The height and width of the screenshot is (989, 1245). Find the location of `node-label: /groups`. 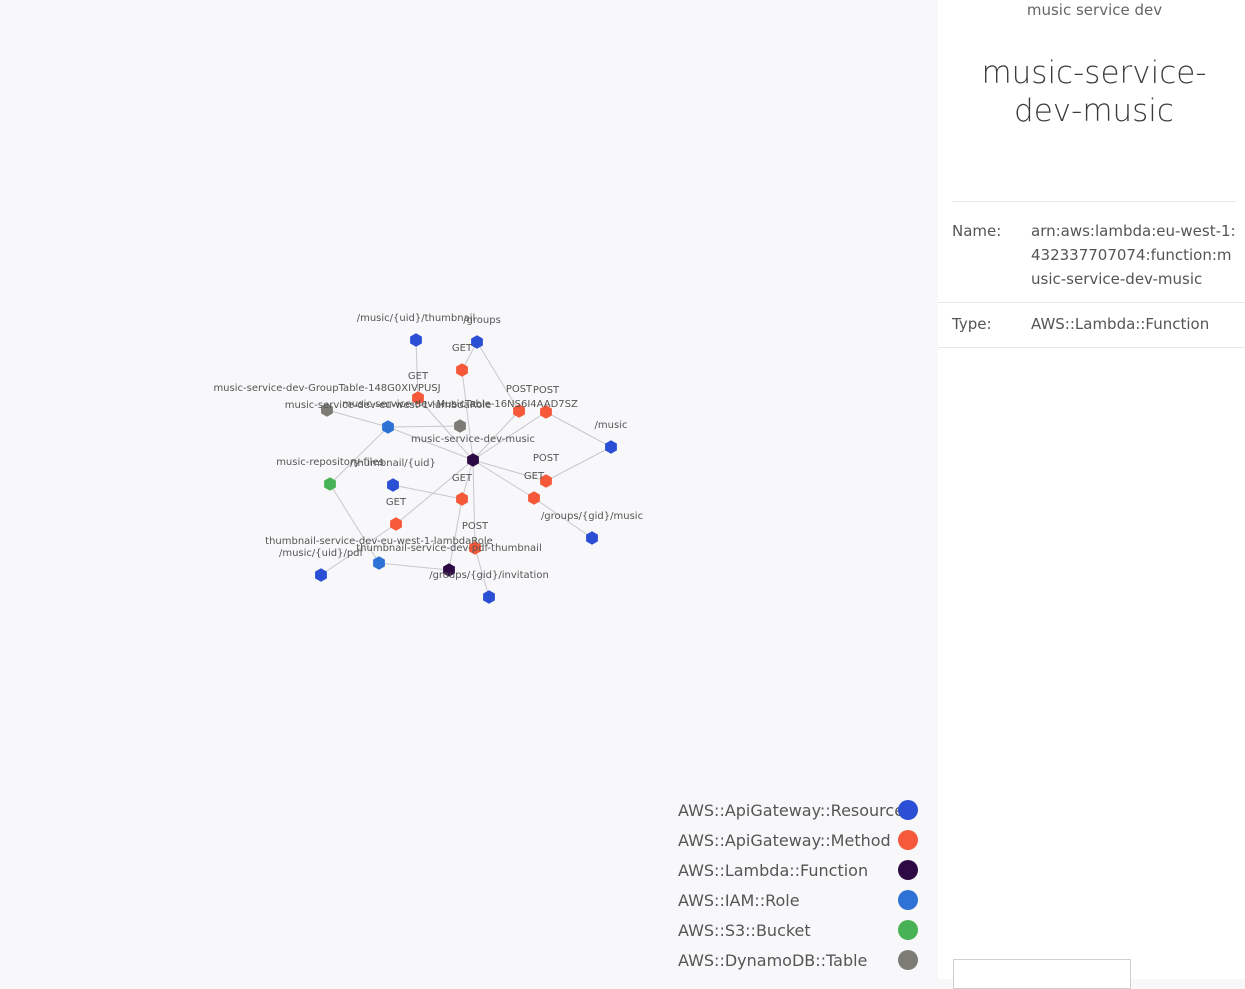

node-label: /groups is located at coordinates (482, 320).